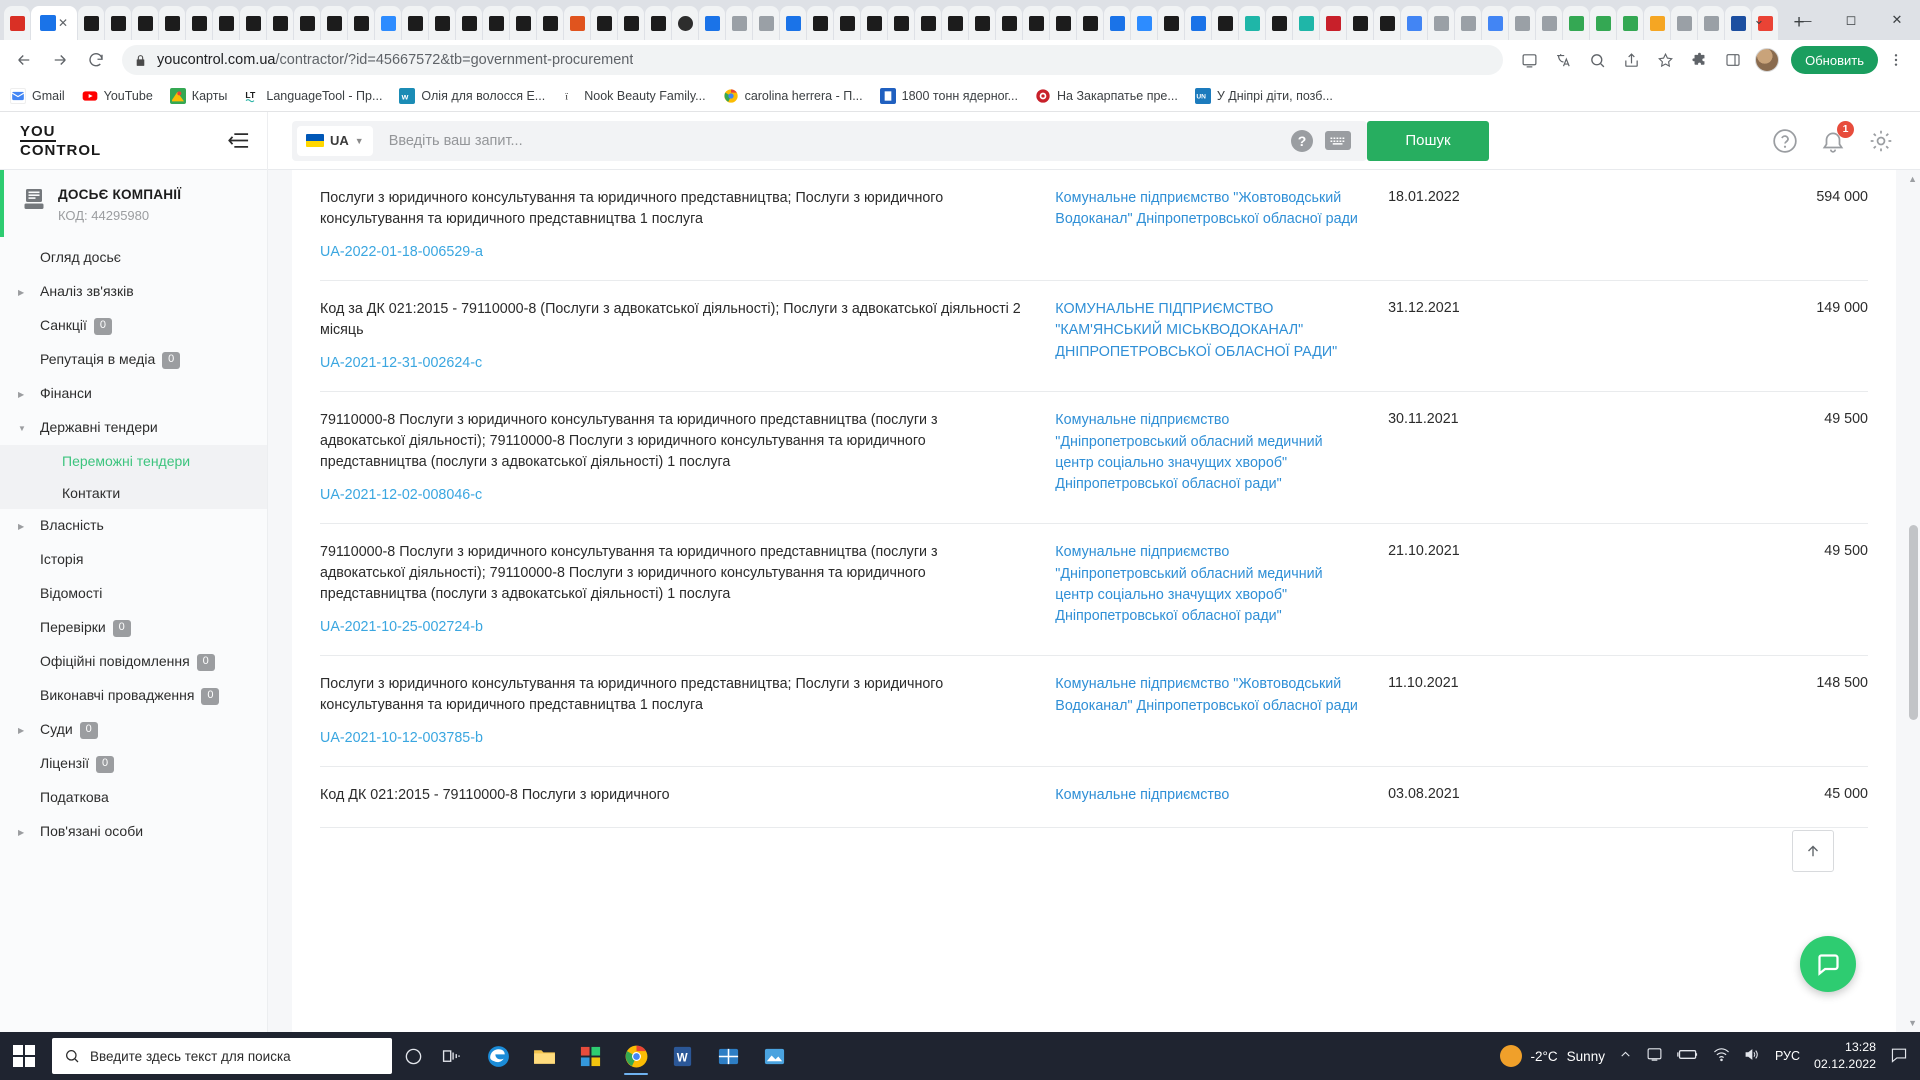 This screenshot has height=1080, width=1920. What do you see at coordinates (133, 461) in the screenshot?
I see `sidebar-subitem-winning-tenders: Переможні тендери` at bounding box center [133, 461].